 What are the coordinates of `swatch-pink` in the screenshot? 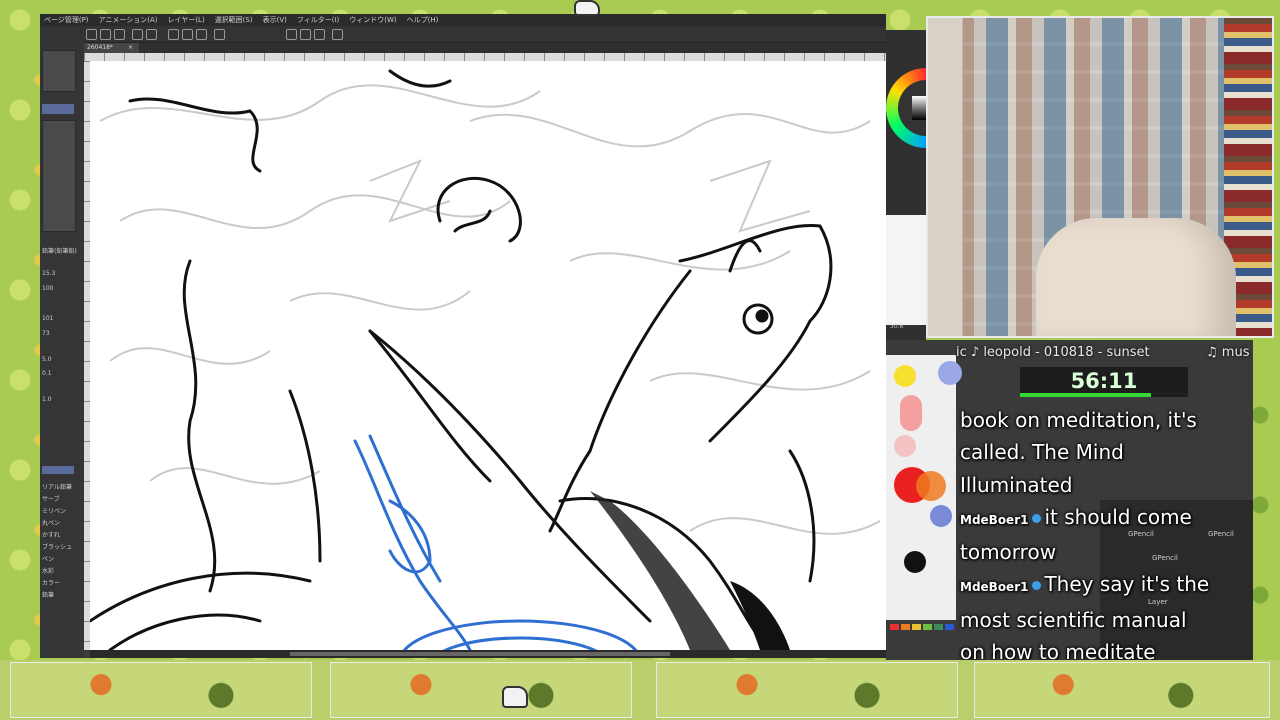 It's located at (911, 413).